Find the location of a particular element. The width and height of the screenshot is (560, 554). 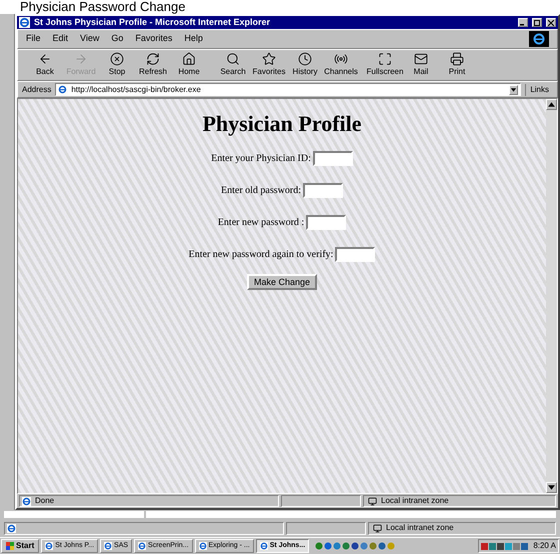

dropdown-icon is located at coordinates (513, 89).